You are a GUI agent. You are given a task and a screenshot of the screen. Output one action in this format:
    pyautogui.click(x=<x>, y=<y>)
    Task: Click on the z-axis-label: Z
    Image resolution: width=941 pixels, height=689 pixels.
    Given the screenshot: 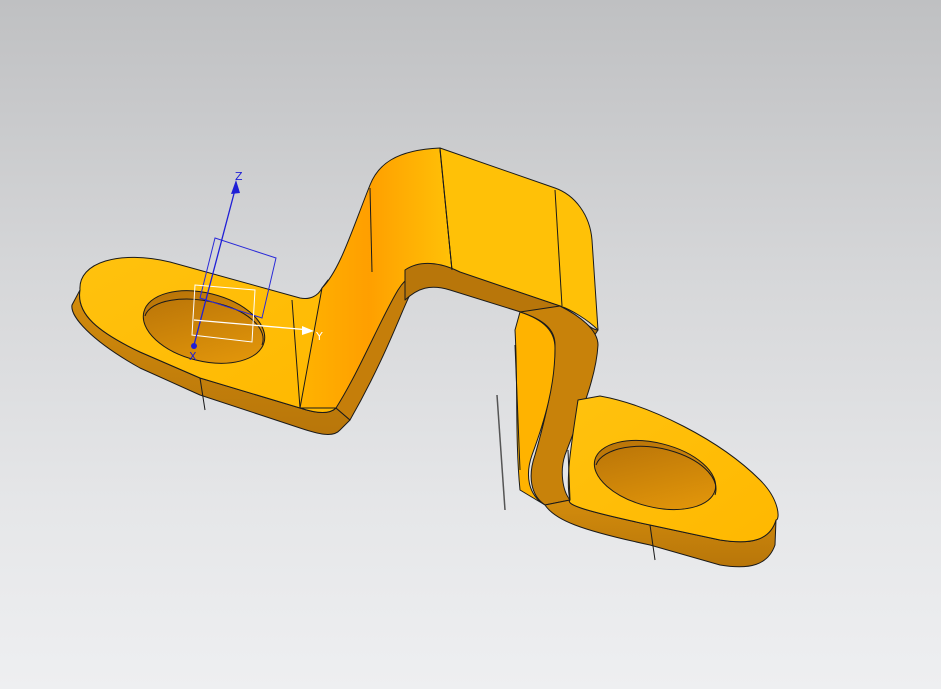 What is the action you would take?
    pyautogui.click(x=239, y=176)
    